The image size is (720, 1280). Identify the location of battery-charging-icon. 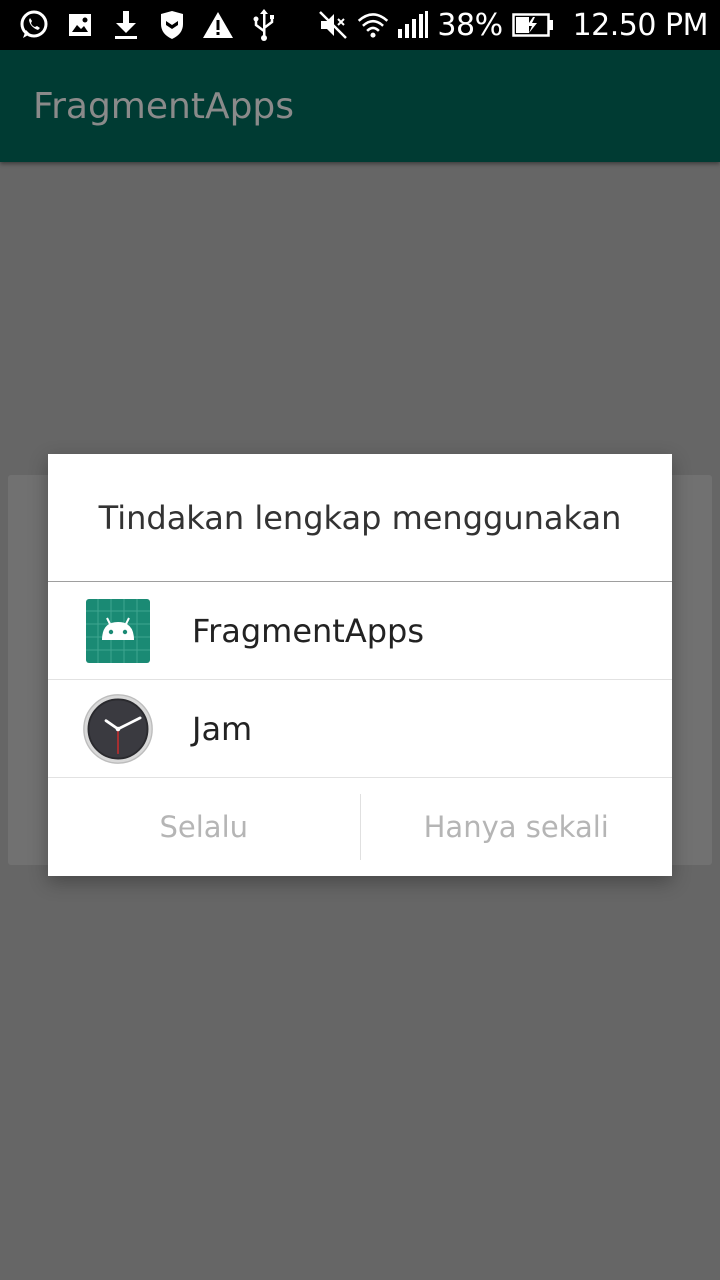
(533, 25).